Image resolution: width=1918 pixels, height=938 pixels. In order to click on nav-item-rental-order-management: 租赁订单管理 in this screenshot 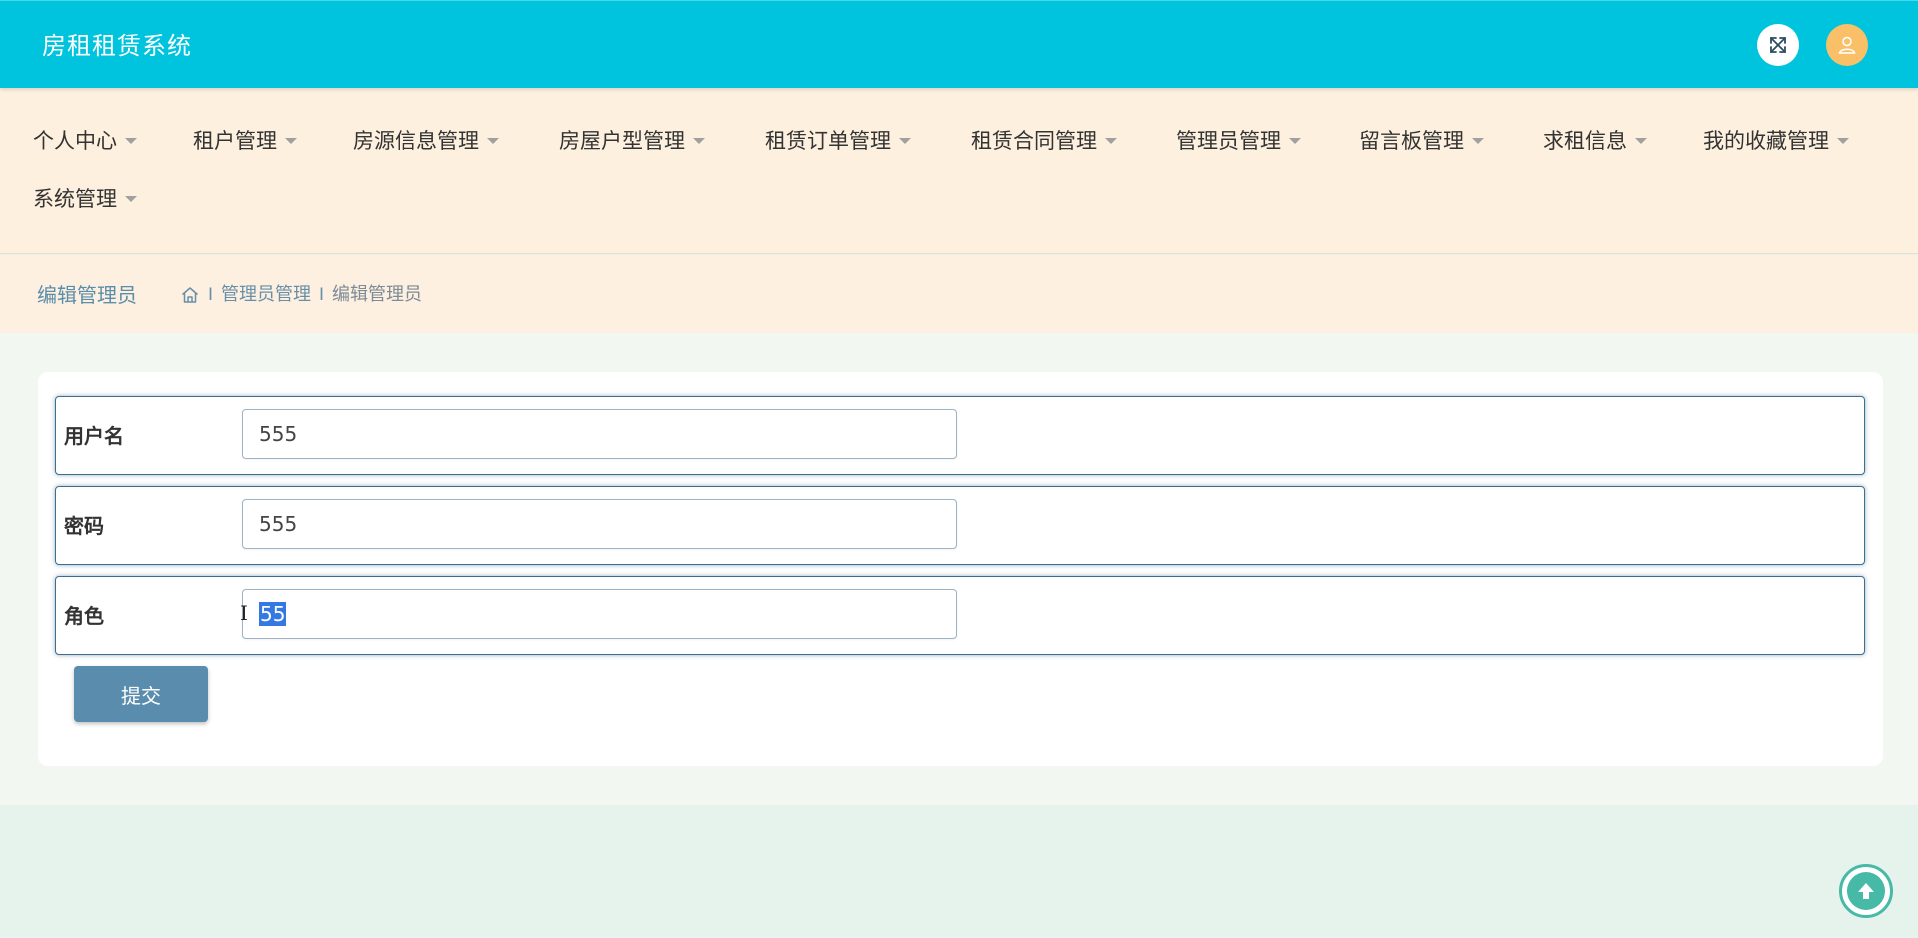, I will do `click(838, 141)`.